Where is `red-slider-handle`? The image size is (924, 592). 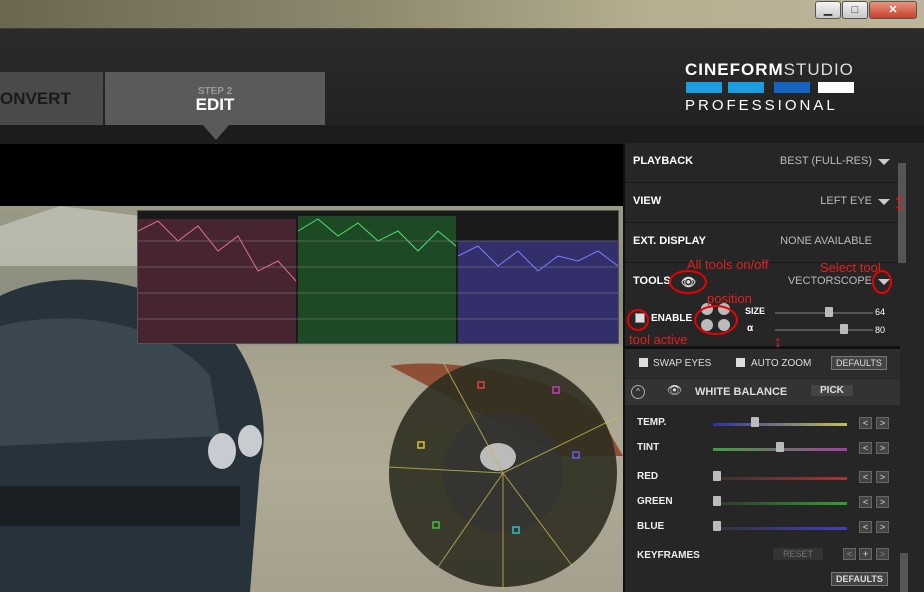
red-slider-handle is located at coordinates (717, 476).